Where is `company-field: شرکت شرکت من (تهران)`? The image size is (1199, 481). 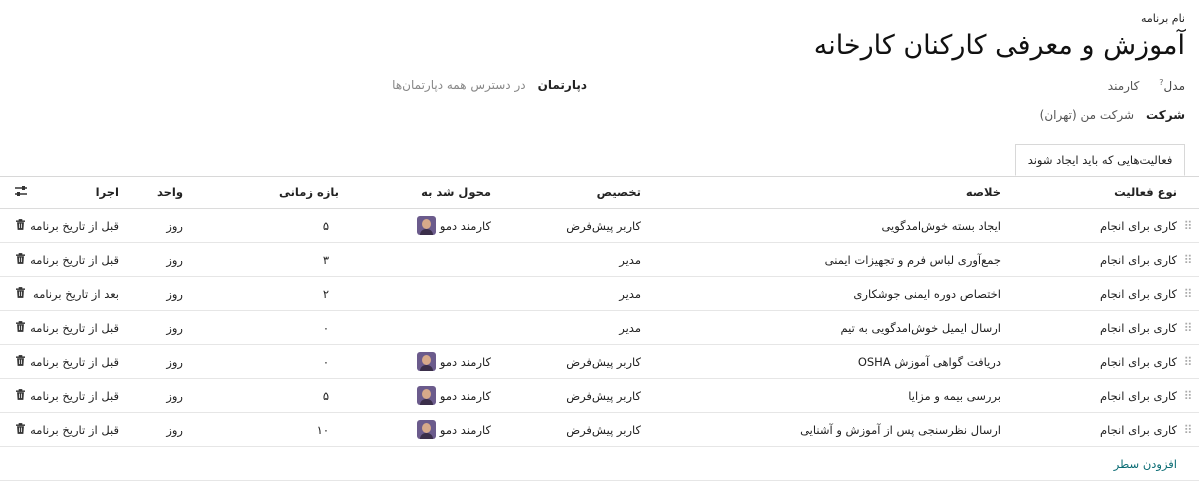
company-field: شرکت شرکت من (تهران) is located at coordinates (1112, 115).